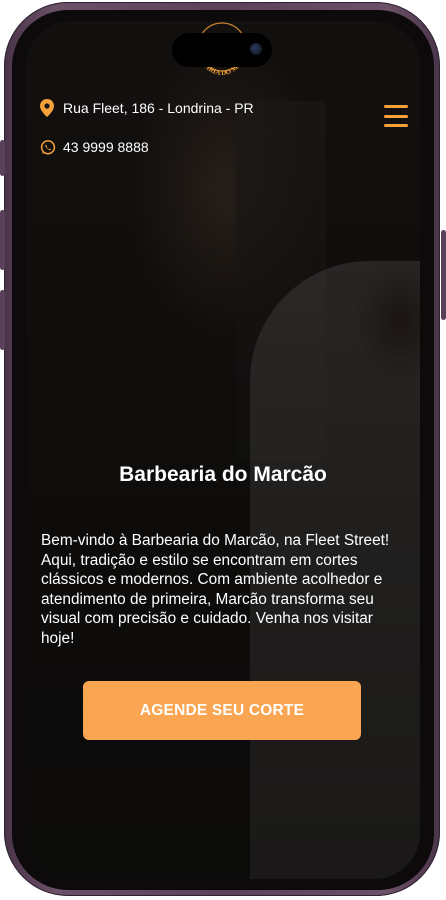  I want to click on address-row: Rua Fleet, 186 - Londrina - PR, so click(147, 108).